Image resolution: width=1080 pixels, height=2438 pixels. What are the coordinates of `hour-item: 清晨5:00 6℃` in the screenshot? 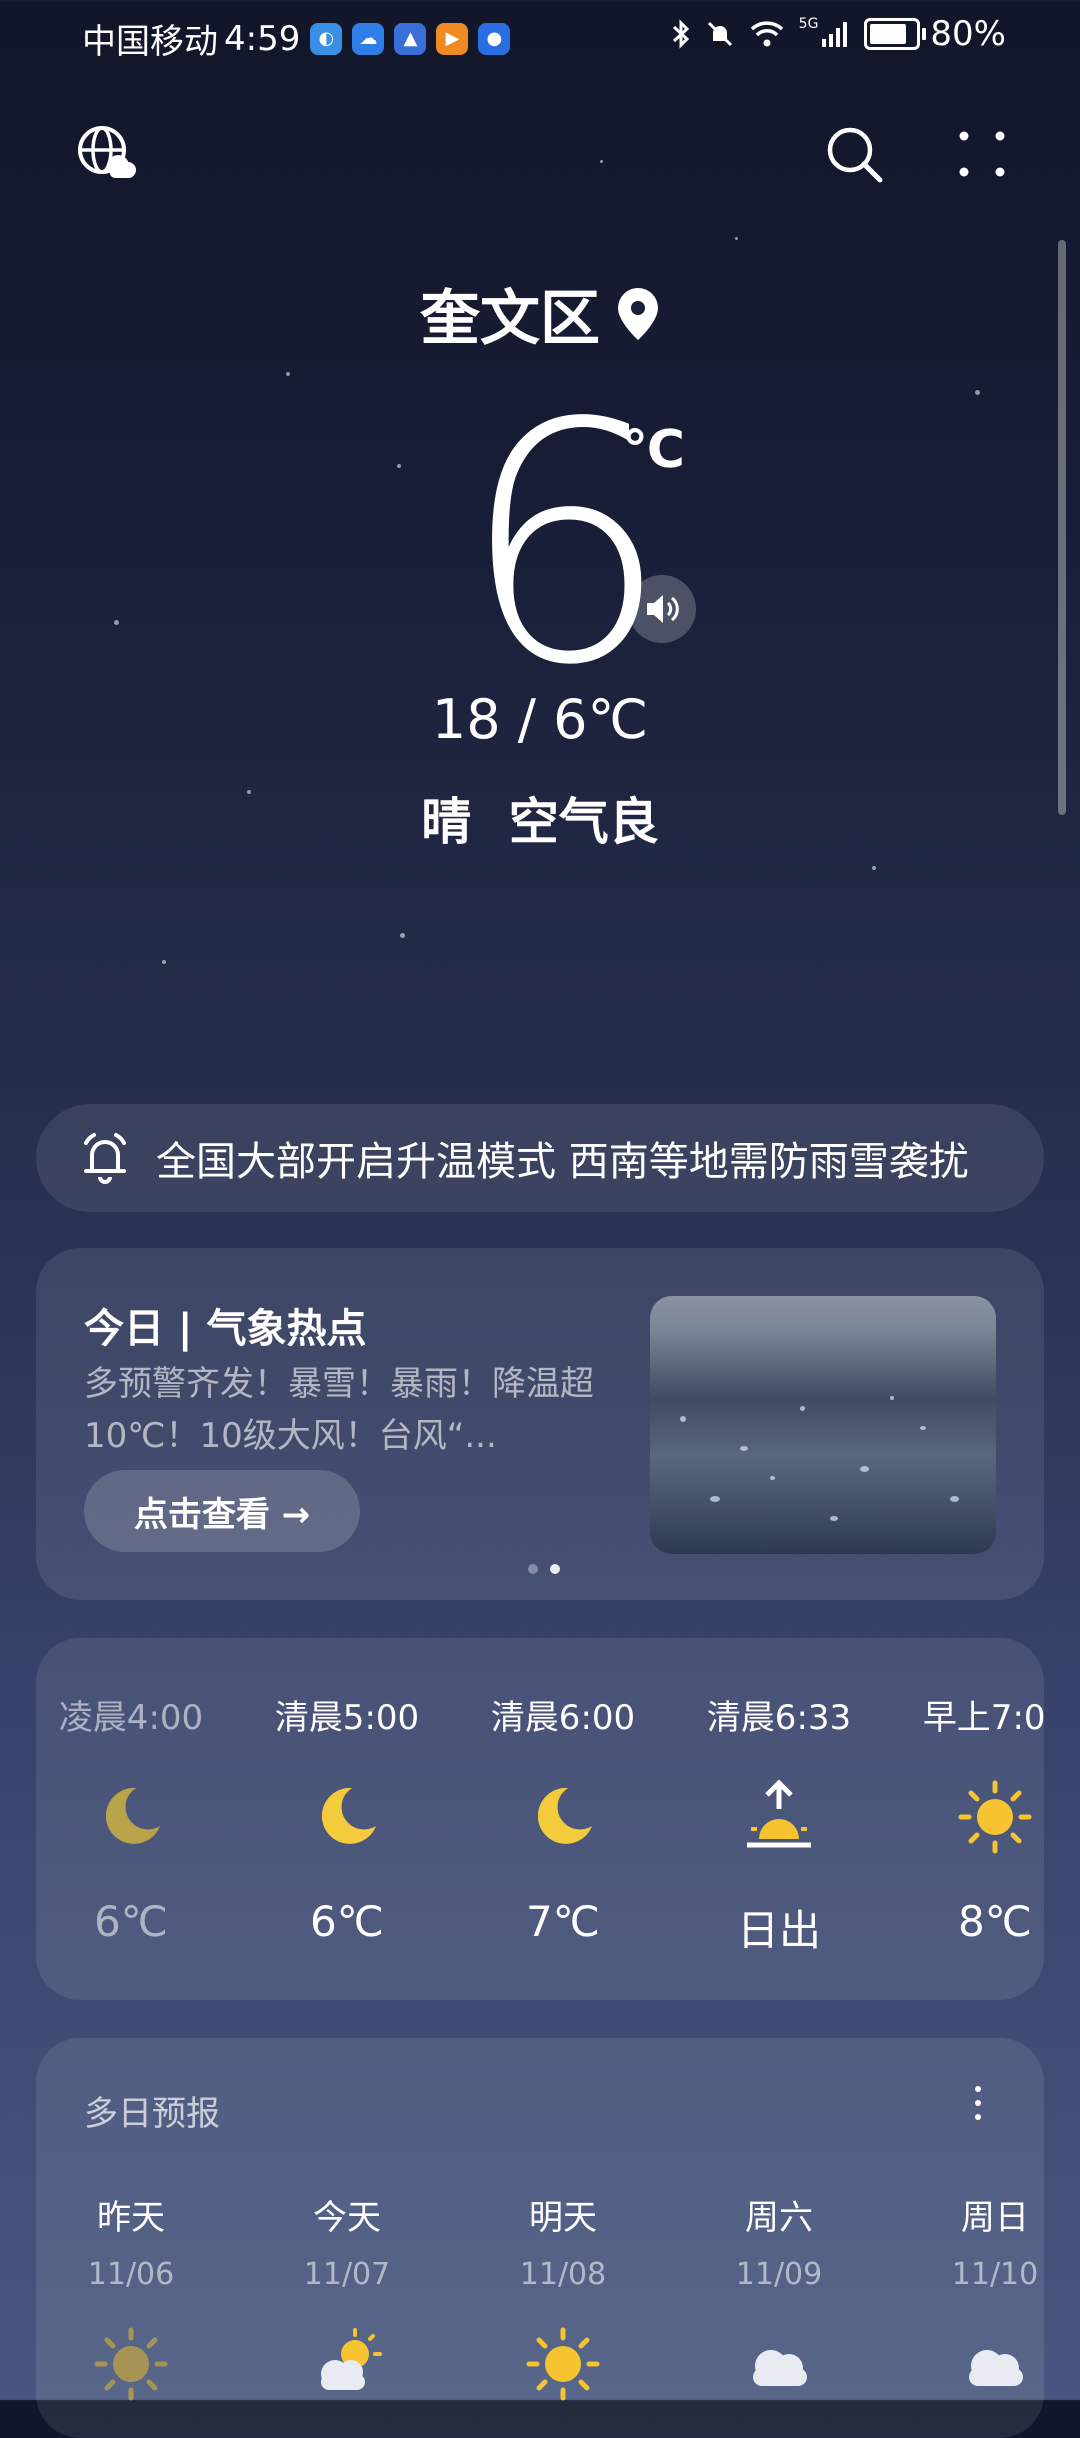 It's located at (347, 1818).